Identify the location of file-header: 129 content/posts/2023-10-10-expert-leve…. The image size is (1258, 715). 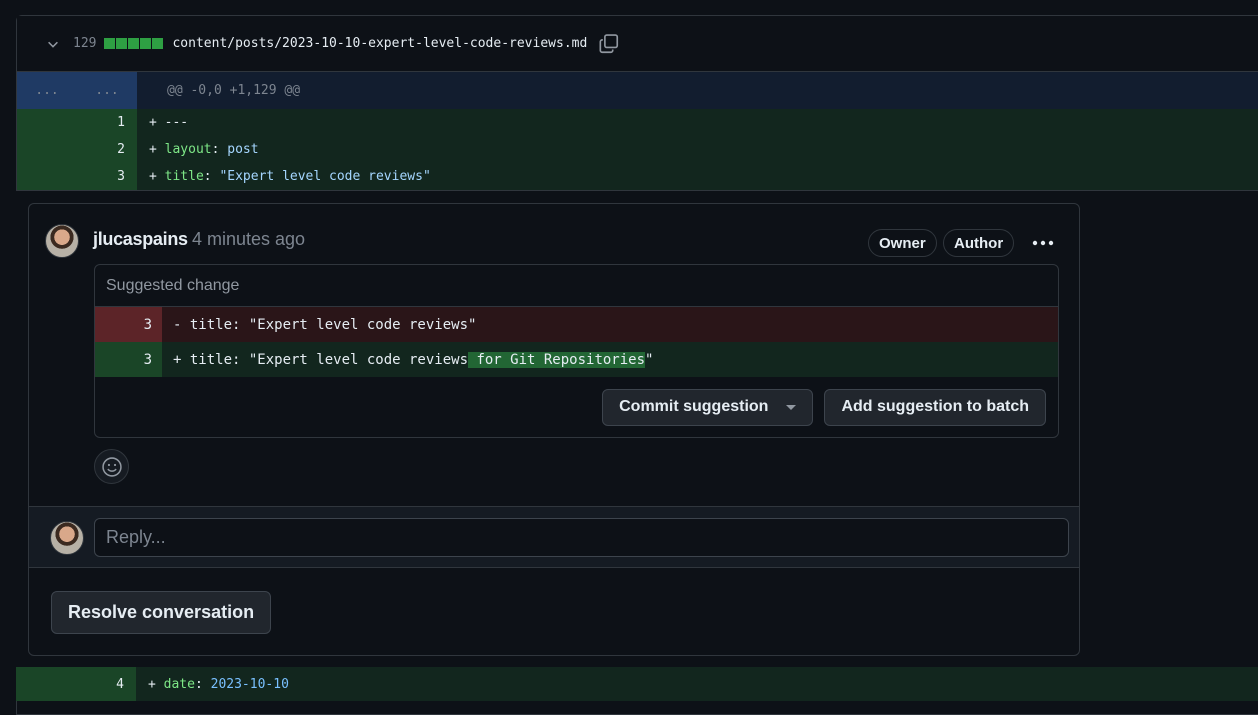
(637, 44).